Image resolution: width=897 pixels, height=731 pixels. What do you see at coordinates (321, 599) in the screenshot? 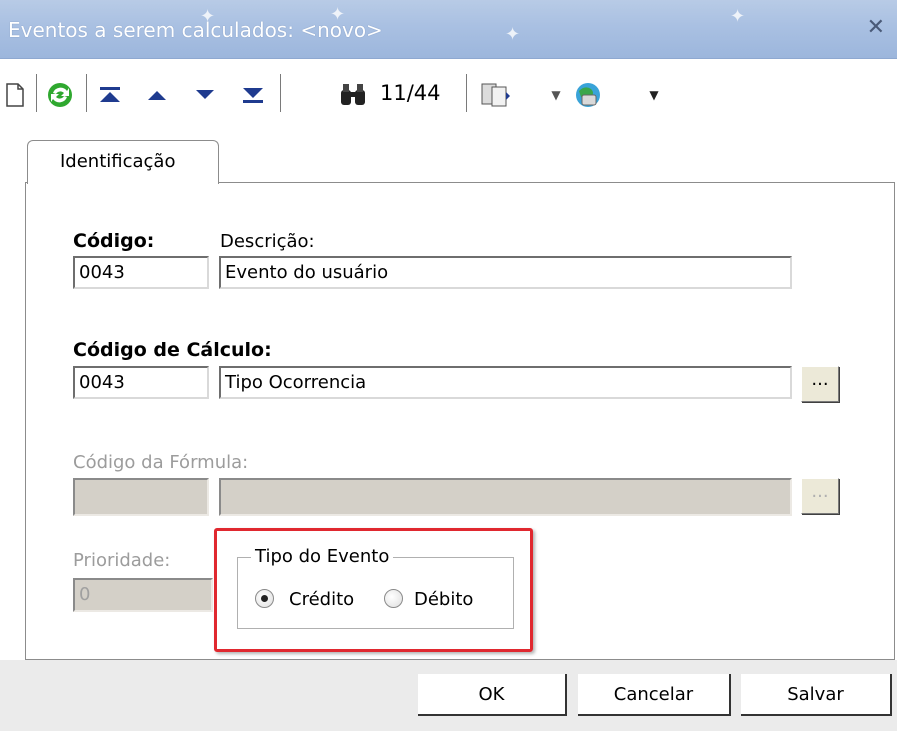
I see `credito-label: Crédito` at bounding box center [321, 599].